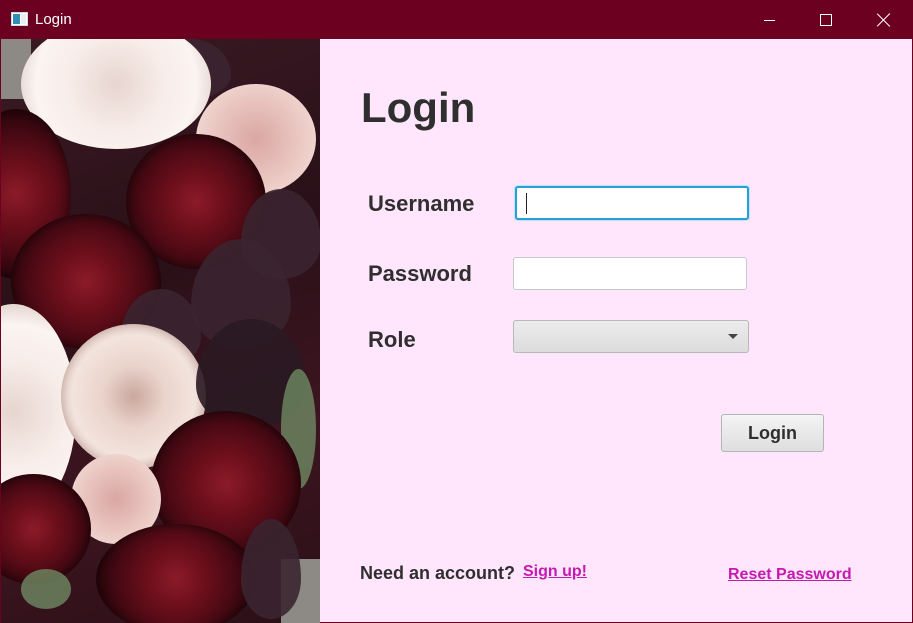 This screenshot has width=913, height=623. What do you see at coordinates (630, 273) in the screenshot?
I see `password-field` at bounding box center [630, 273].